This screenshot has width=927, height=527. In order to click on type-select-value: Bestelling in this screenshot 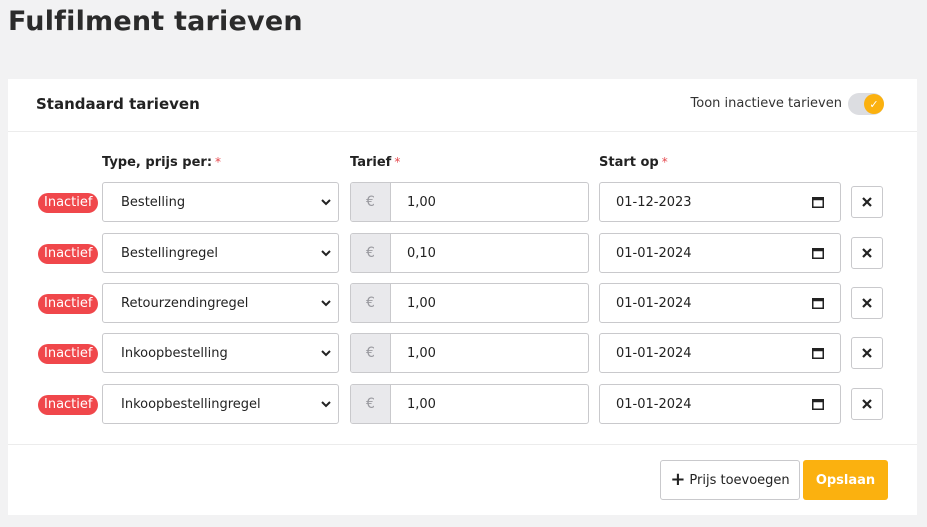, I will do `click(153, 202)`.